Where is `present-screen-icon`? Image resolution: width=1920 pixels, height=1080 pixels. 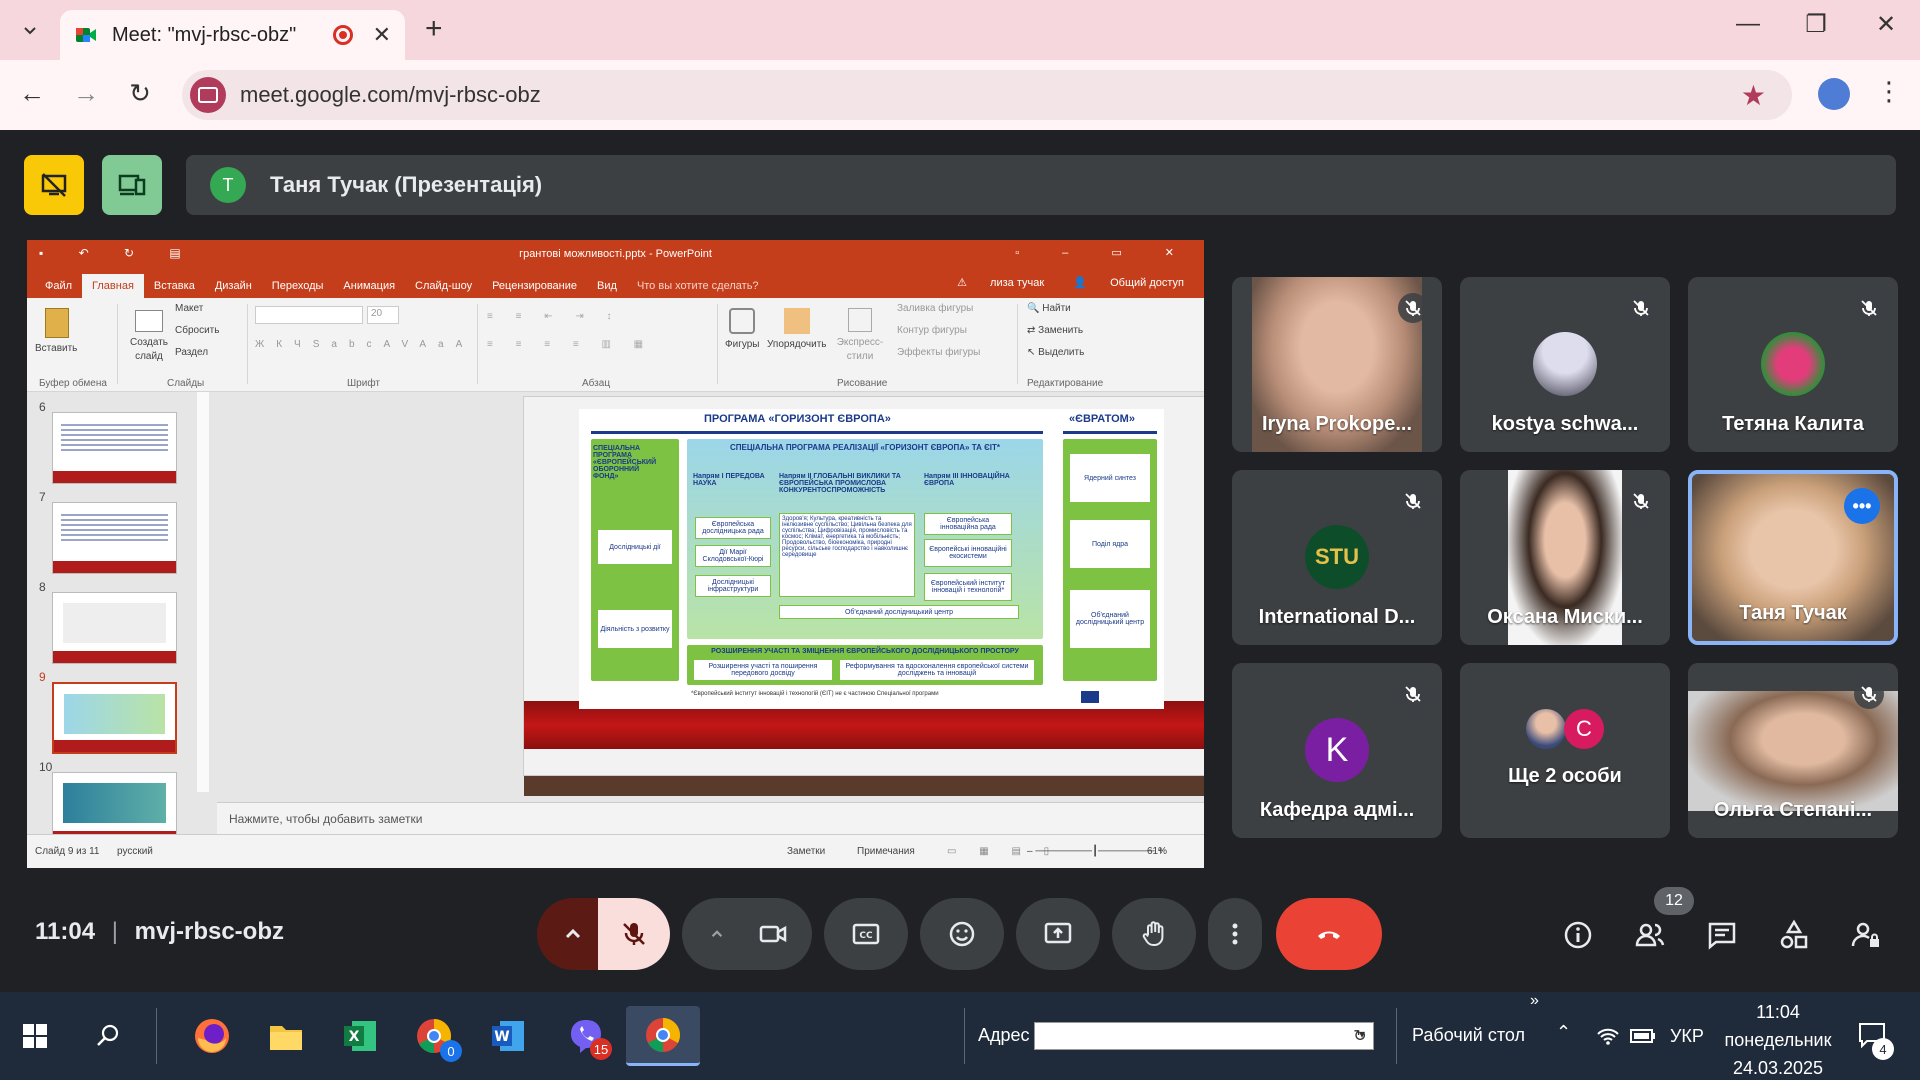
present-screen-icon is located at coordinates (1058, 933).